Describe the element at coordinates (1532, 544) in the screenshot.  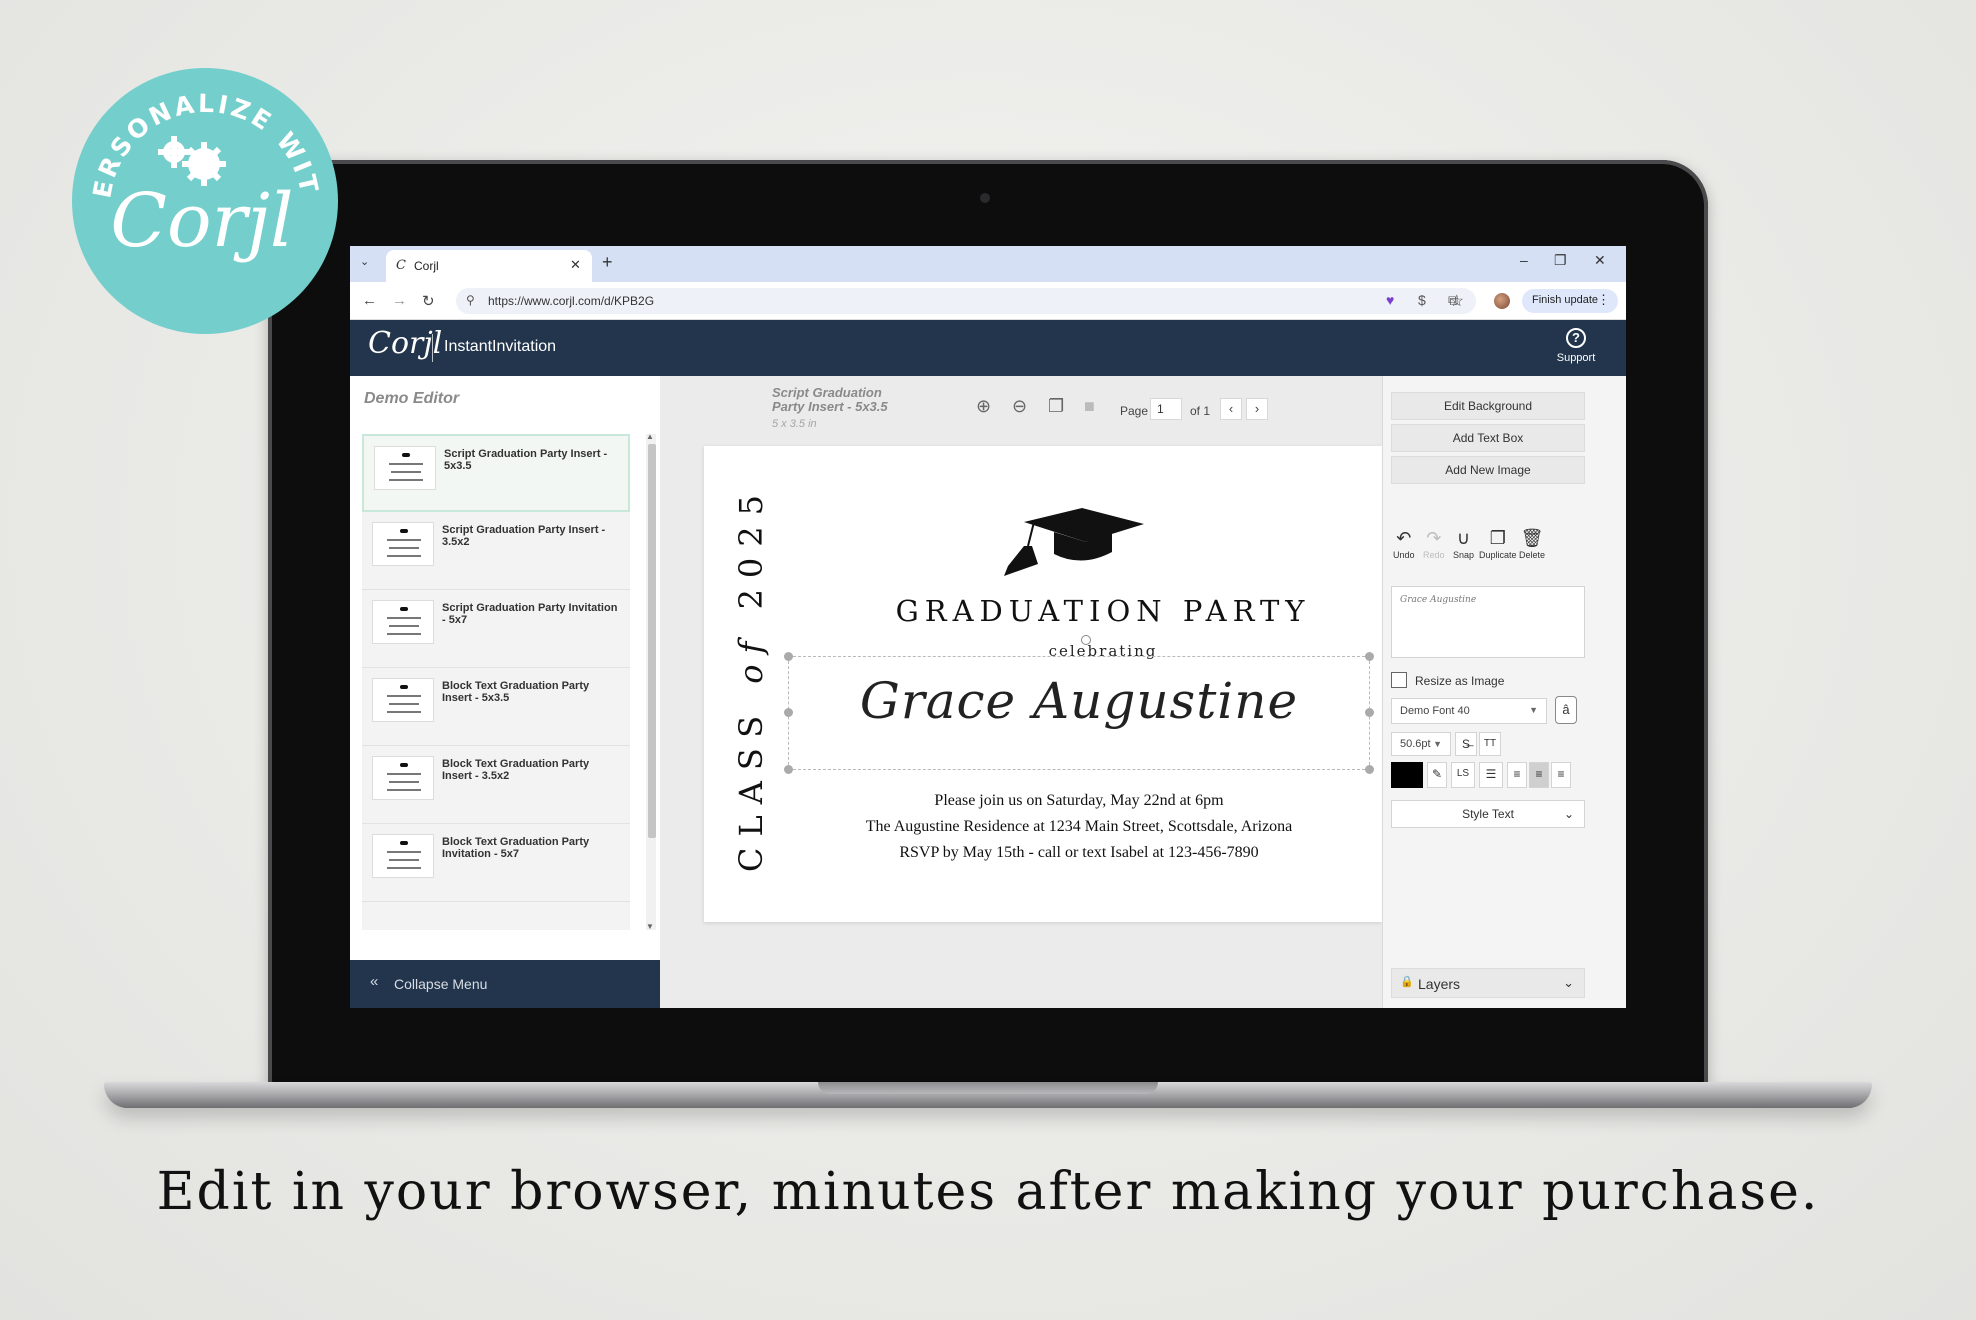
I see `delete-button: 🗑 Delete` at that location.